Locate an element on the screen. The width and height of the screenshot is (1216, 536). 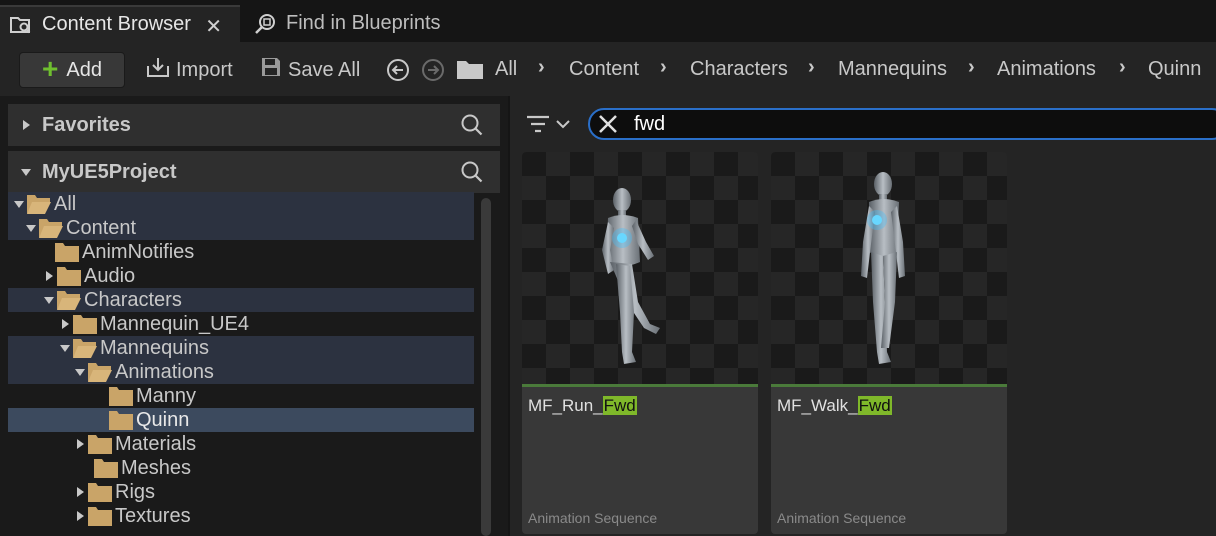
tree-item-label: All is located at coordinates (65, 203).